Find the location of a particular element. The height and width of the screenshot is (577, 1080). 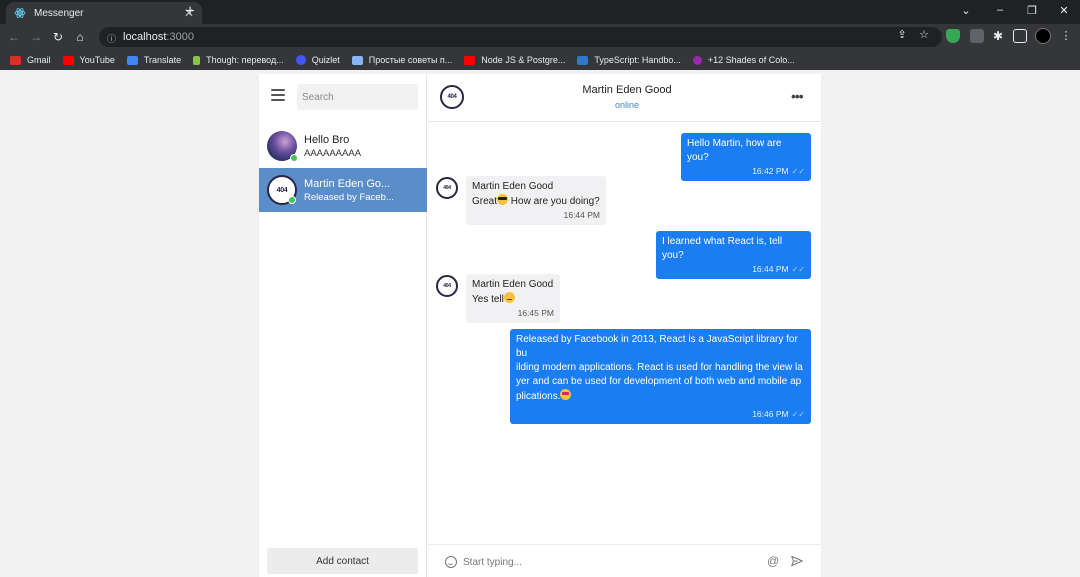

message-text-after: How are you doing? is located at coordinates (554, 201).